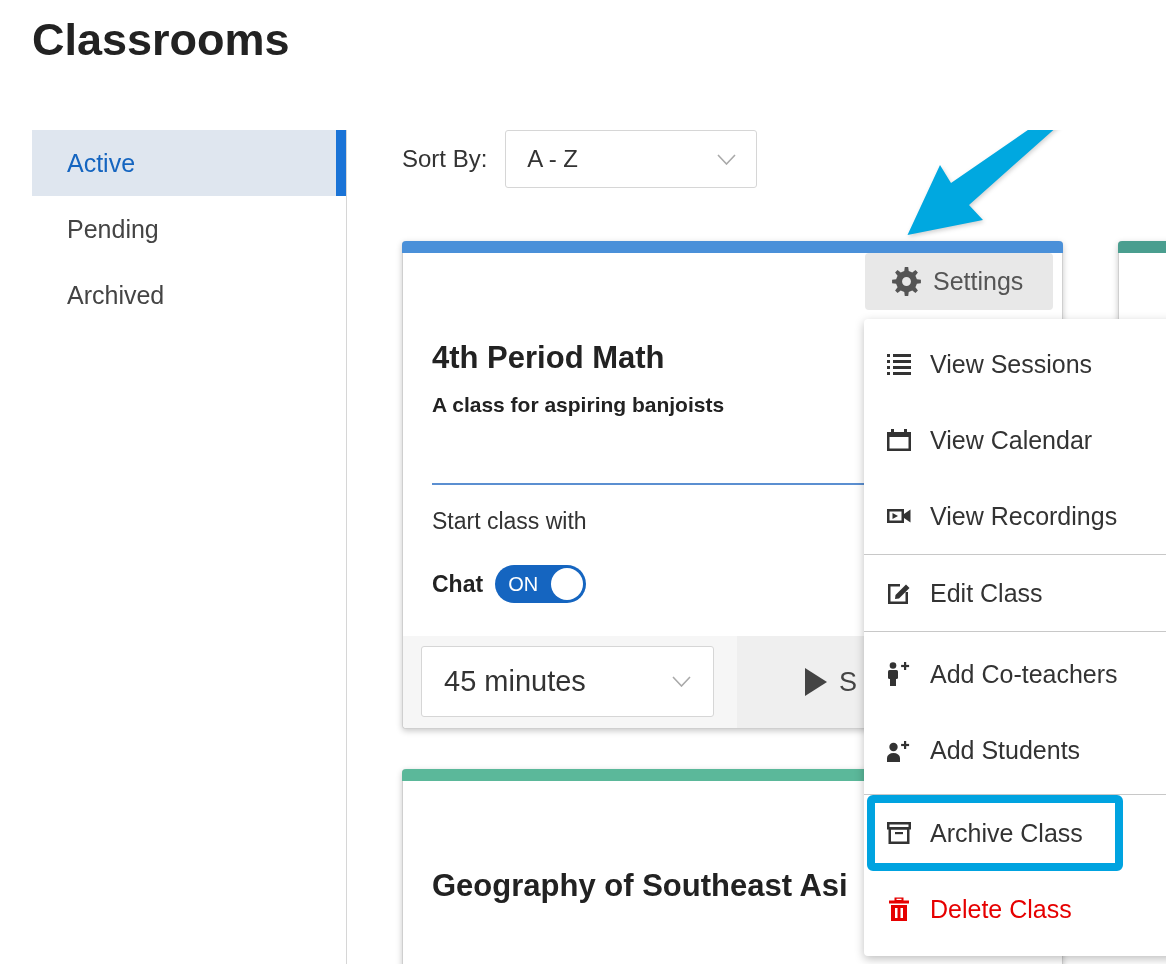  I want to click on menu-item: Edit Class, so click(1015, 593).